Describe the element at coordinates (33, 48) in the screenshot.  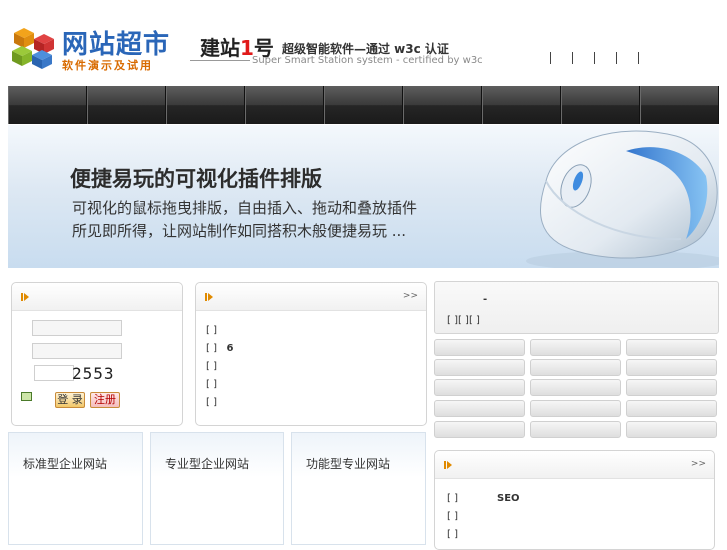
I see `cubes-logo-icon` at that location.